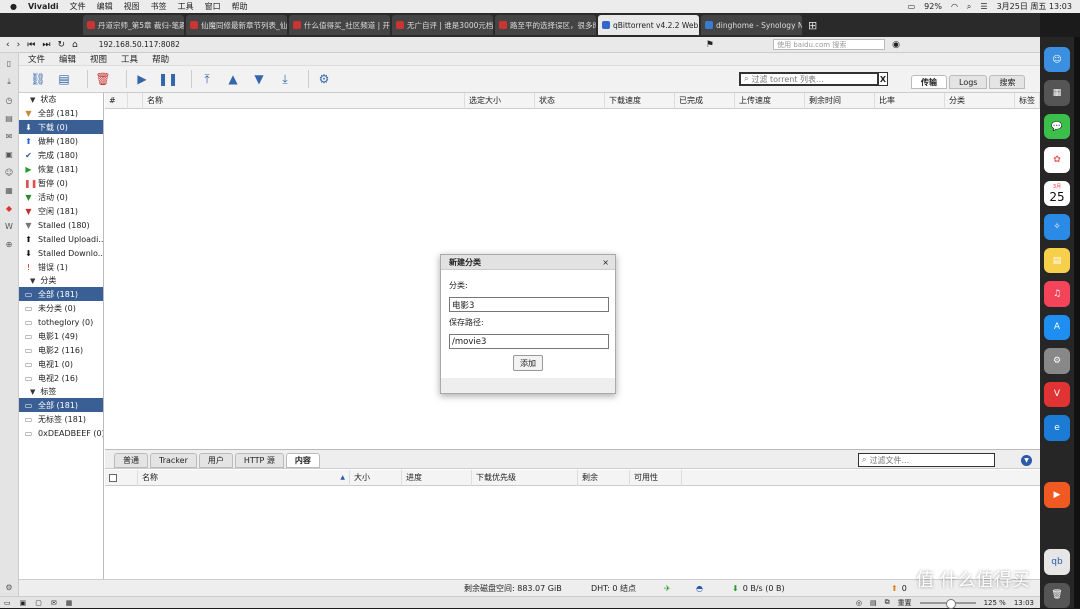 Image resolution: width=1080 pixels, height=609 pixels. I want to click on app-menu-item: 文件, so click(36, 59).